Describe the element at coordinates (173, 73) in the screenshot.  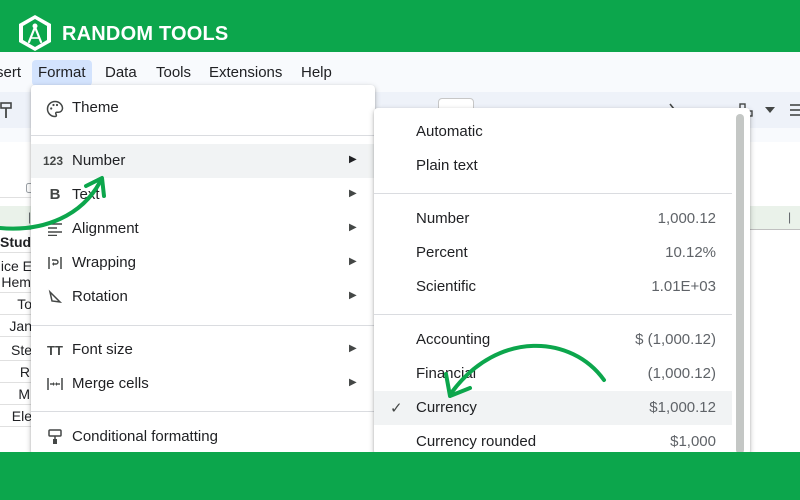
I see `menu-tools: Tools` at that location.